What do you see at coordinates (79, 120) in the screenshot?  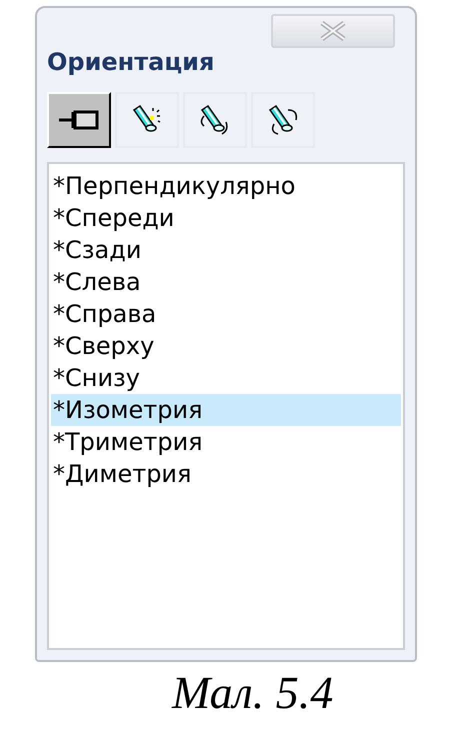 I see `pushpin-icon` at bounding box center [79, 120].